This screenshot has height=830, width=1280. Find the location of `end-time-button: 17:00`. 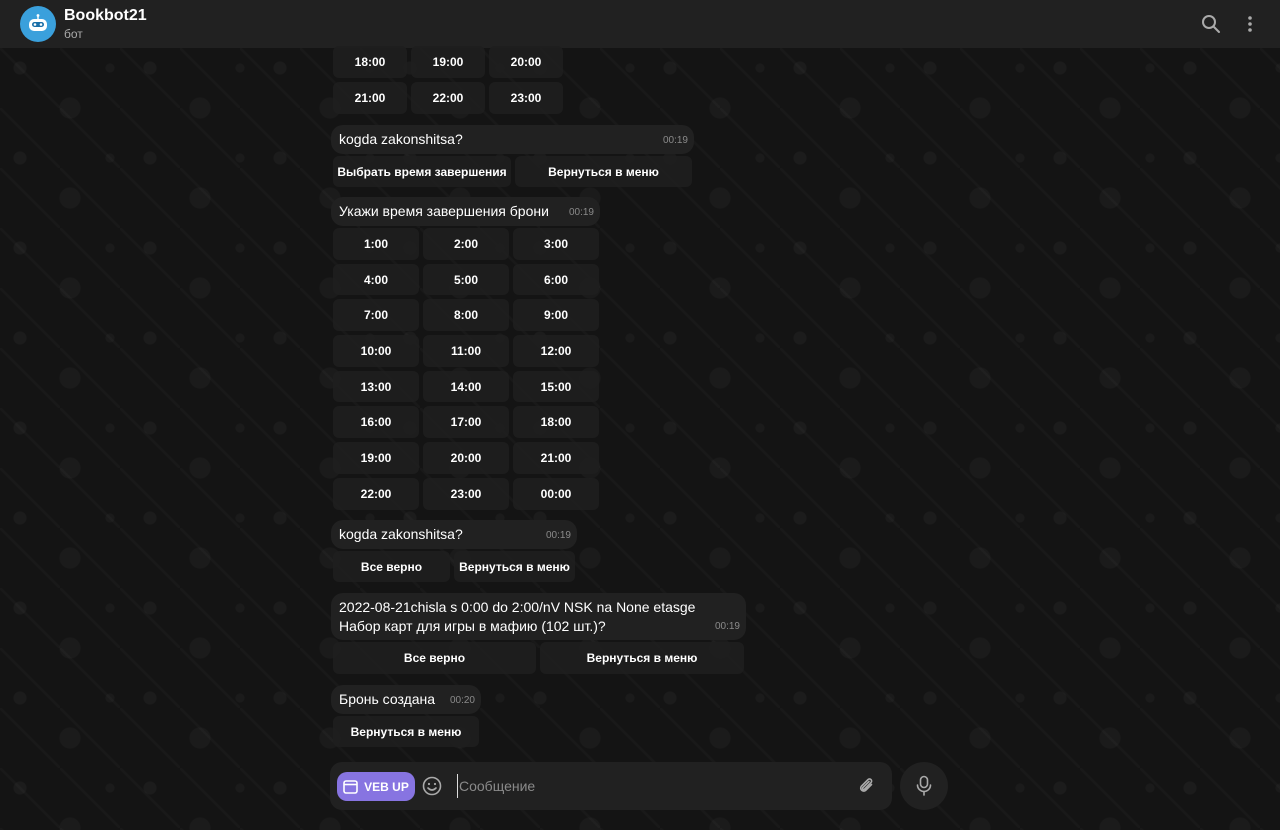

end-time-button: 17:00 is located at coordinates (466, 422).